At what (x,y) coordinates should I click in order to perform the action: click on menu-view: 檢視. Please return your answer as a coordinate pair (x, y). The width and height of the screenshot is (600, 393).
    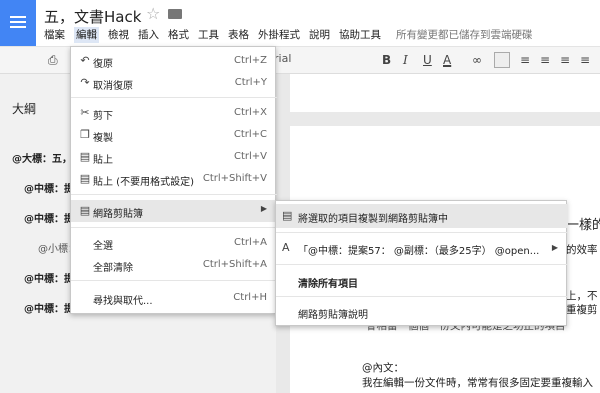
    Looking at the image, I should click on (118, 35).